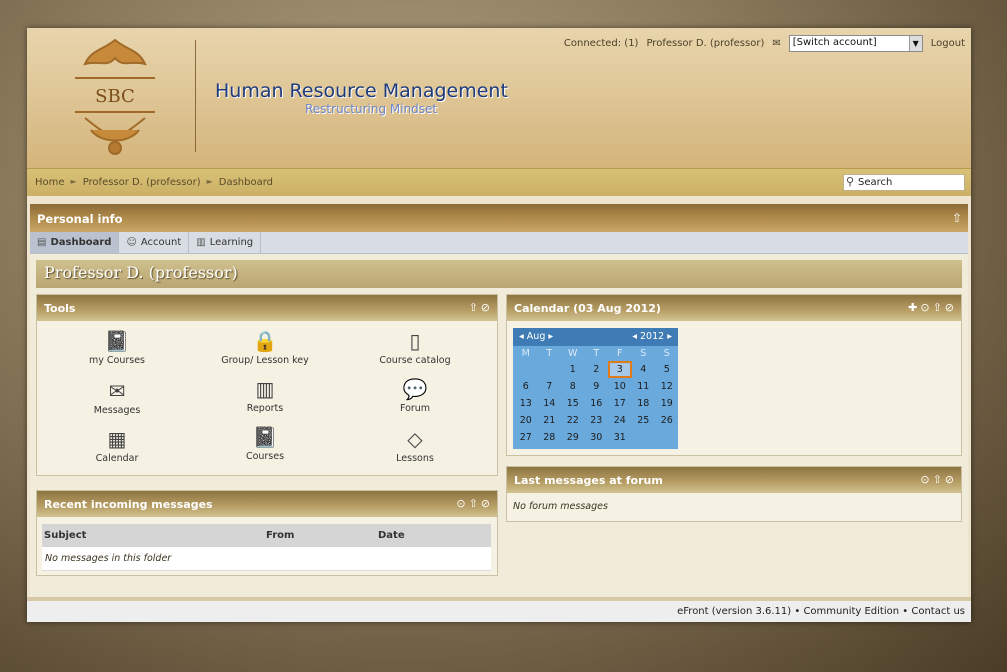  What do you see at coordinates (154, 535) in the screenshot?
I see `column-subject: Subject` at bounding box center [154, 535].